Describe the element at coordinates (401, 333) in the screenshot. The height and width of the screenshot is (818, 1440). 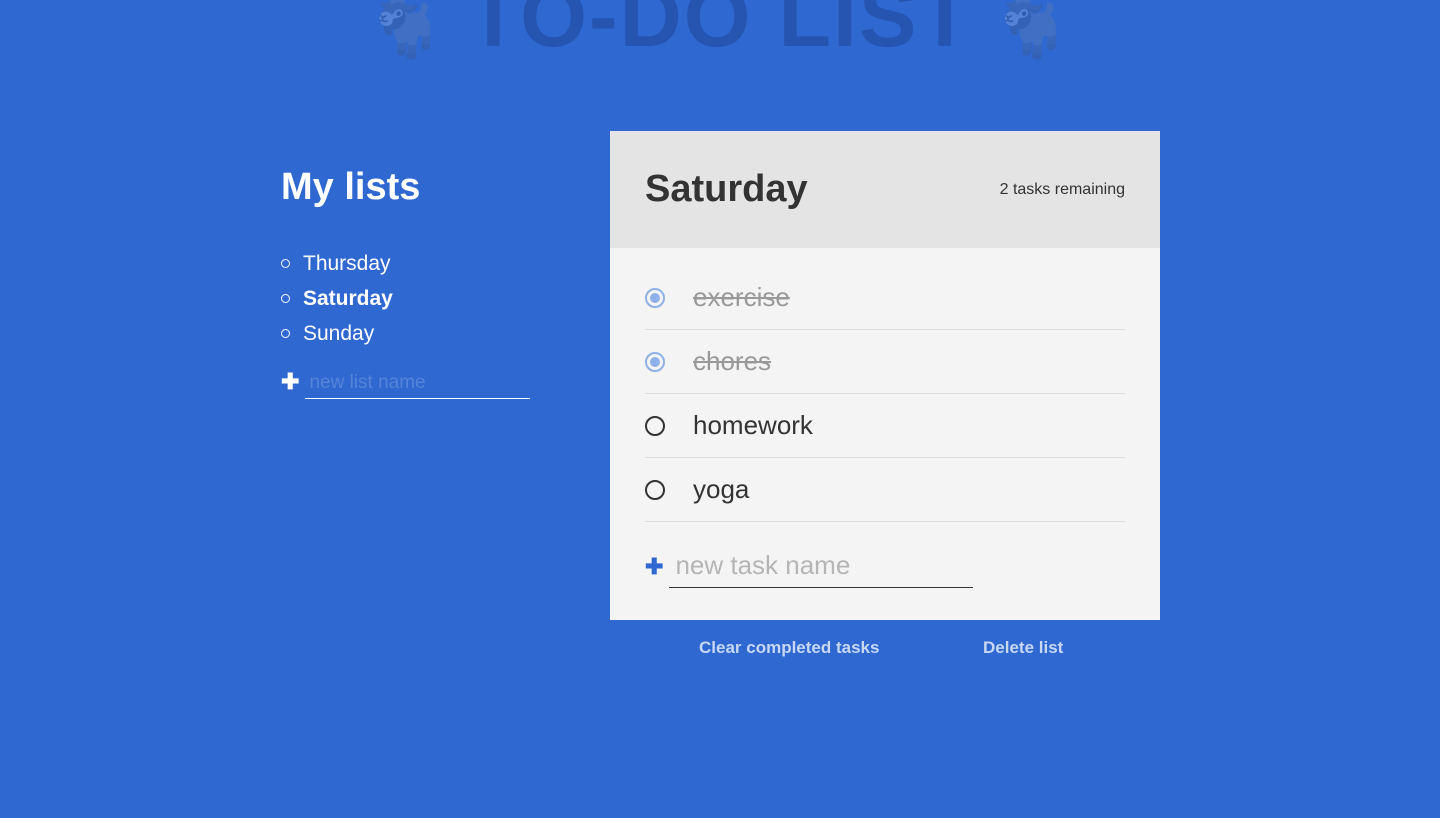
I see `sidebar-item-sunday: Sunday` at that location.